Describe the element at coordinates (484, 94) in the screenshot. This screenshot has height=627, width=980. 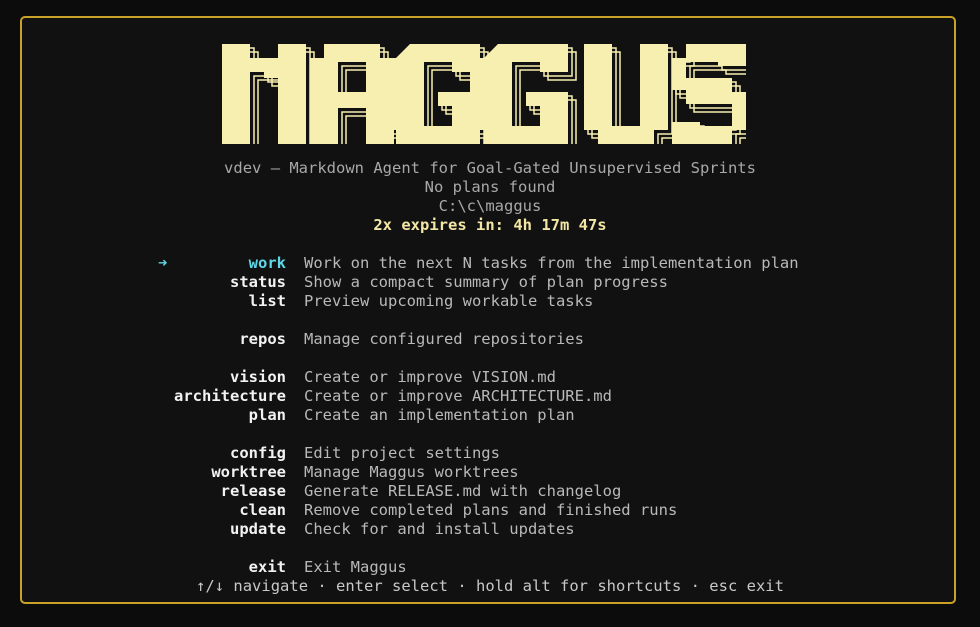
I see `maggus-logo` at that location.